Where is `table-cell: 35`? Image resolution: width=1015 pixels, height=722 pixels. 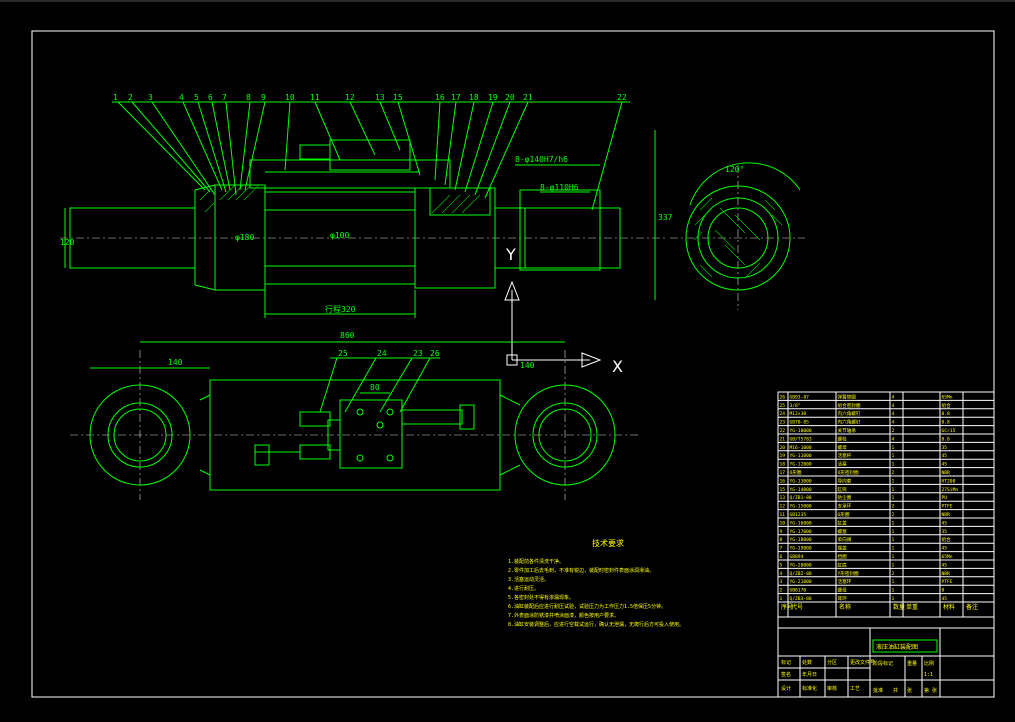
table-cell: 35 is located at coordinates (945, 532).